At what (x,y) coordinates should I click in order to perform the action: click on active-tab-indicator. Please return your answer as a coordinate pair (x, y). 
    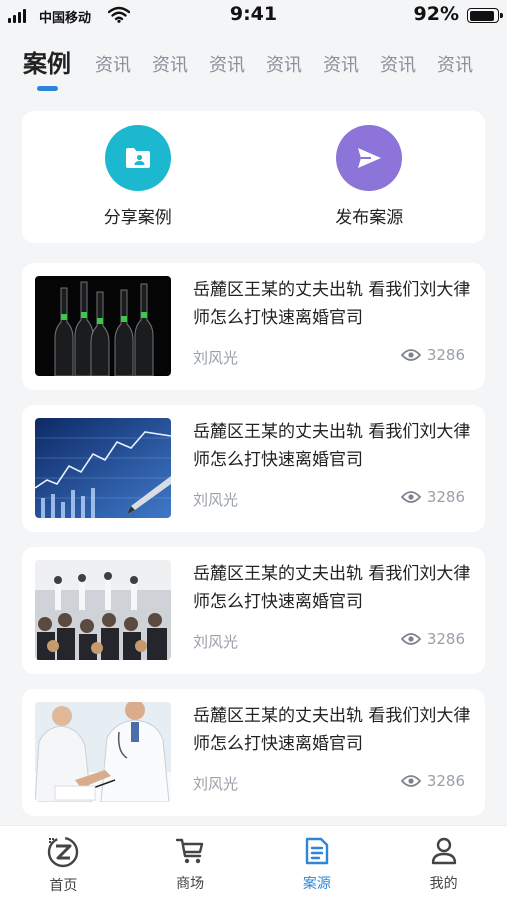
    Looking at the image, I should click on (47, 88).